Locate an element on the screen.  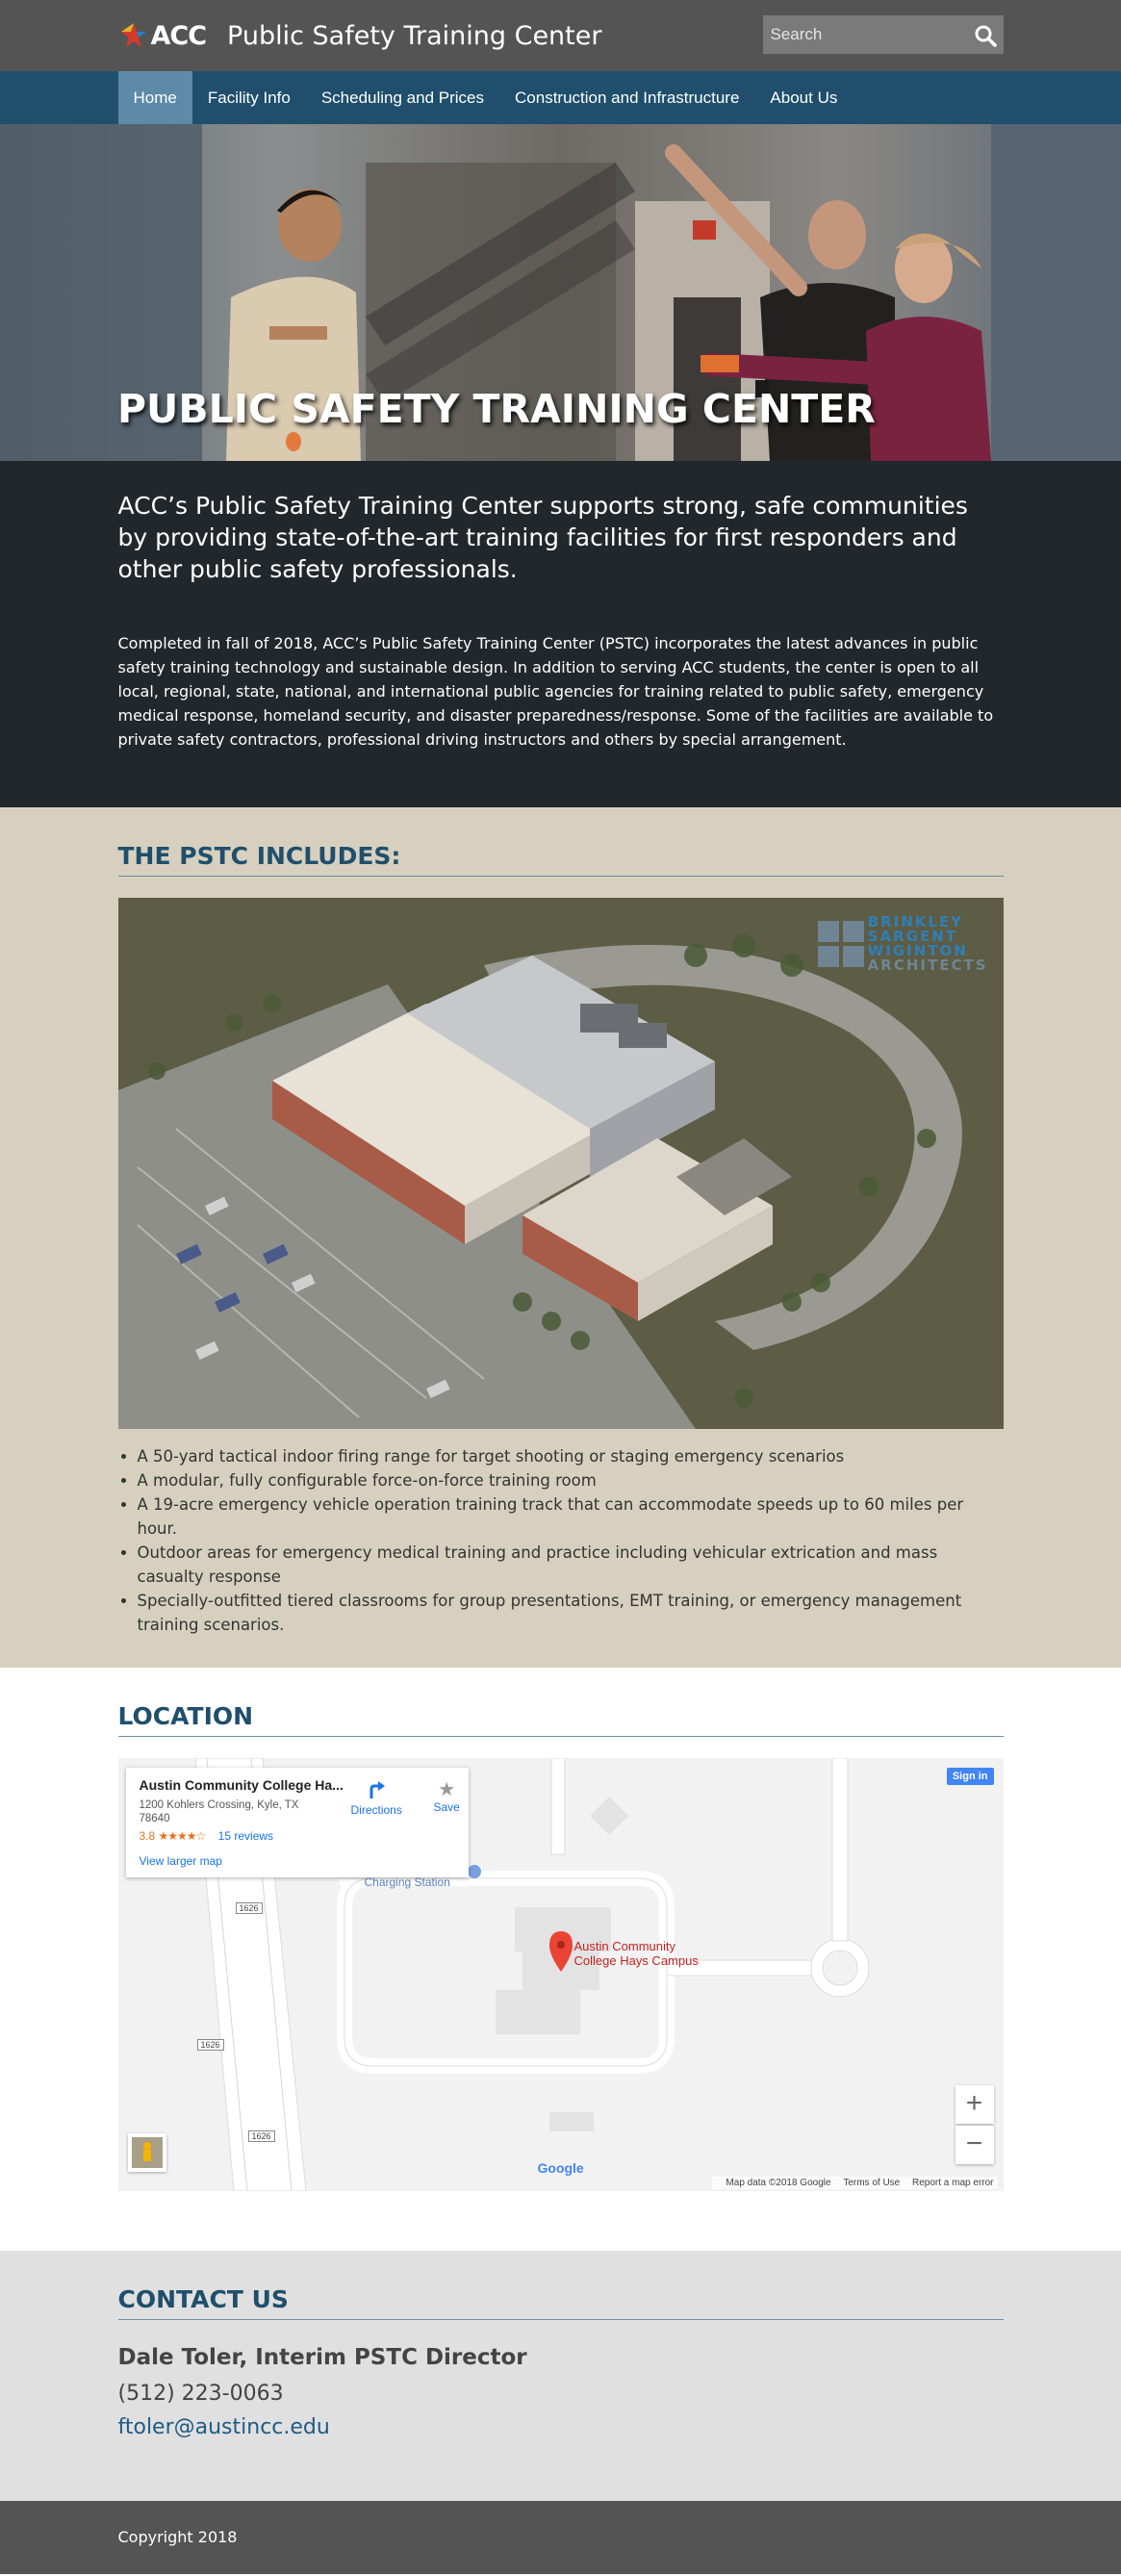
rating-stars-icon: ★★★★☆ is located at coordinates (182, 1836).